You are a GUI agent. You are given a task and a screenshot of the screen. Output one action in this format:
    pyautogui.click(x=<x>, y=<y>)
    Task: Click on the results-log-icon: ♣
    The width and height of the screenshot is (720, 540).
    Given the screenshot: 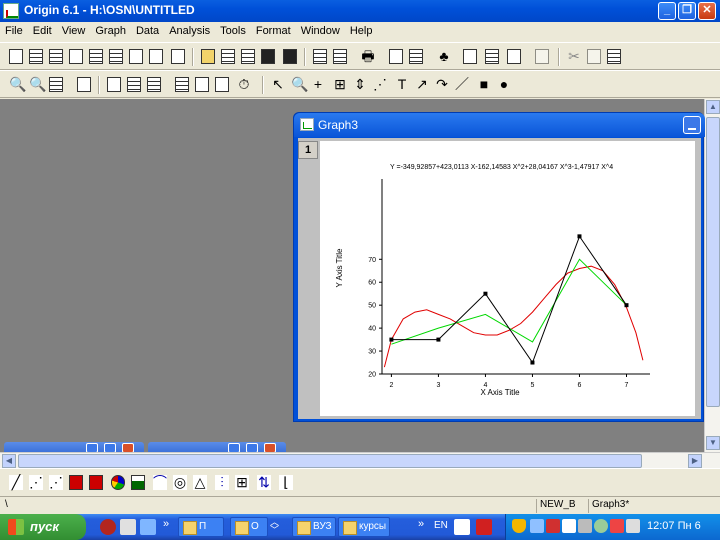 What is the action you would take?
    pyautogui.click(x=444, y=57)
    